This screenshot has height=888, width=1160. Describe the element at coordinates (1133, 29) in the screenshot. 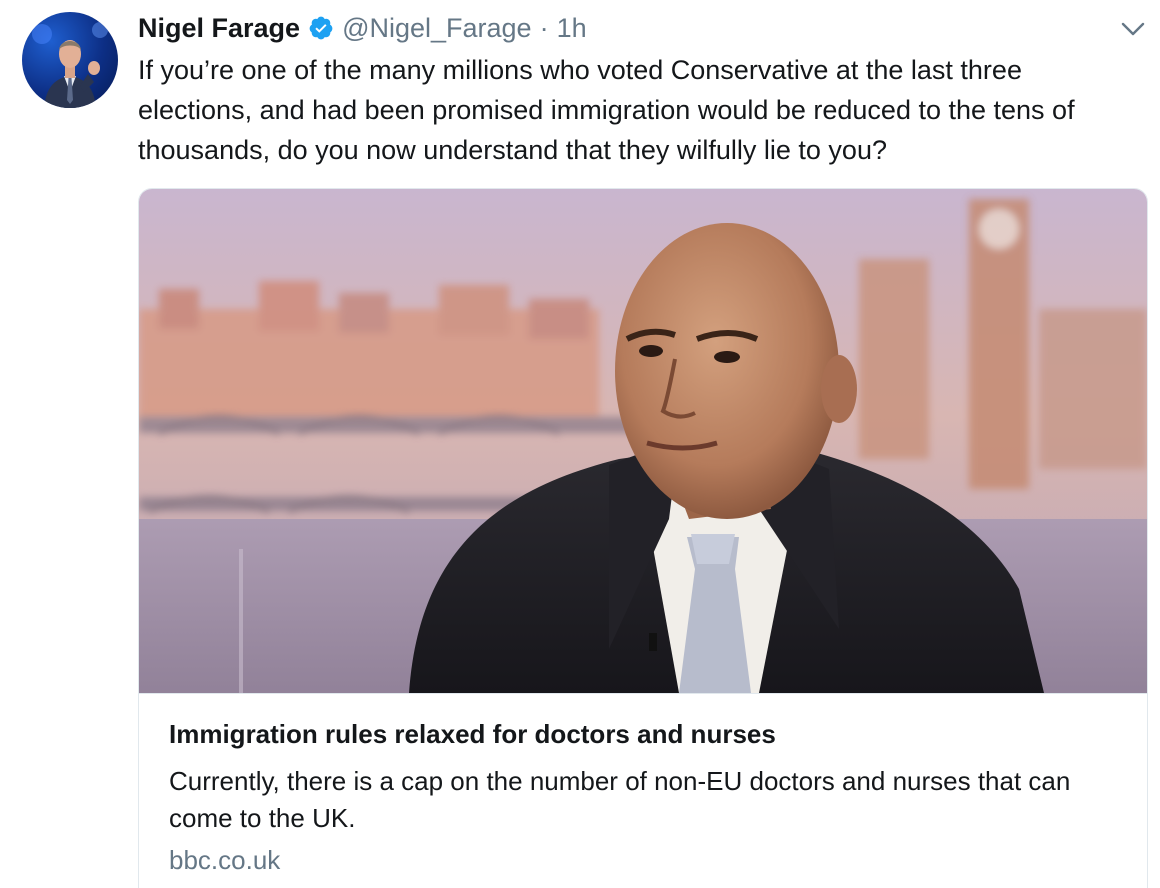

I see `chevron-down-icon` at that location.